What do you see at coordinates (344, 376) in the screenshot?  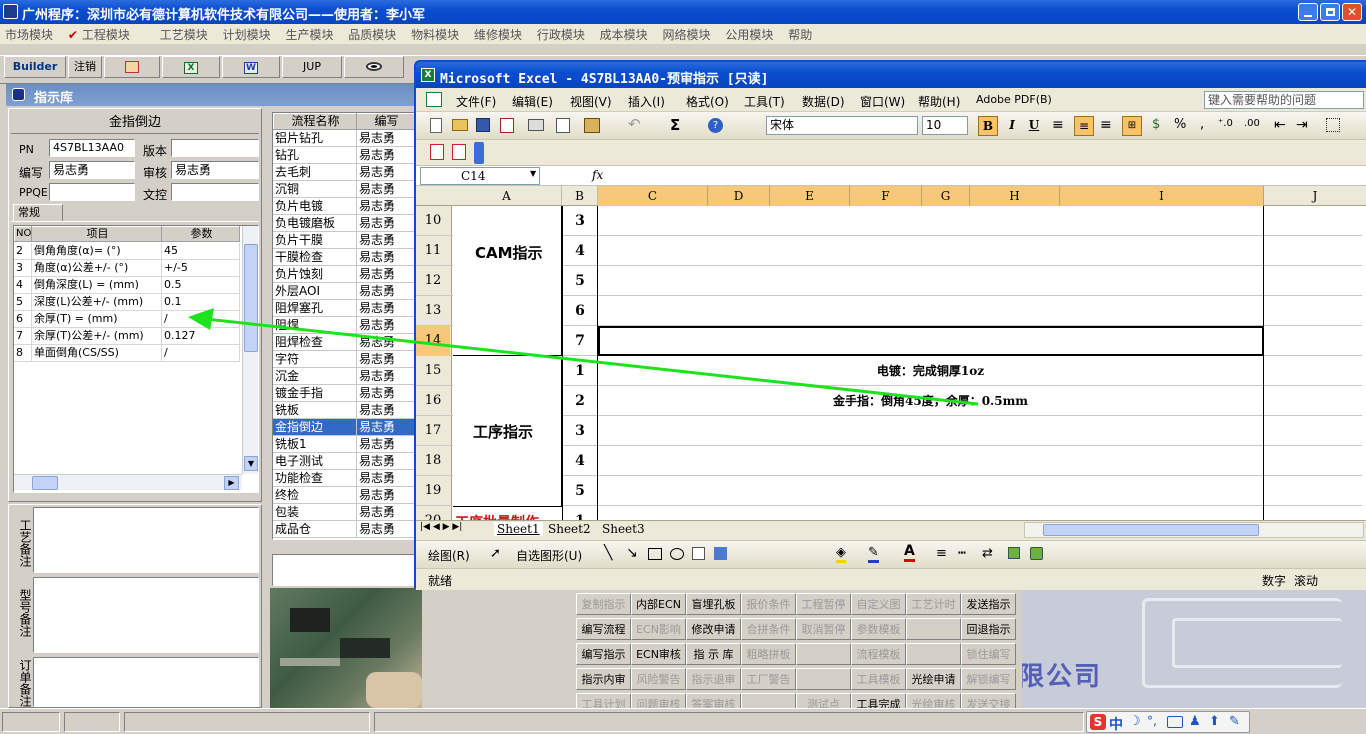 I see `process-row: 沉金 易志勇` at bounding box center [344, 376].